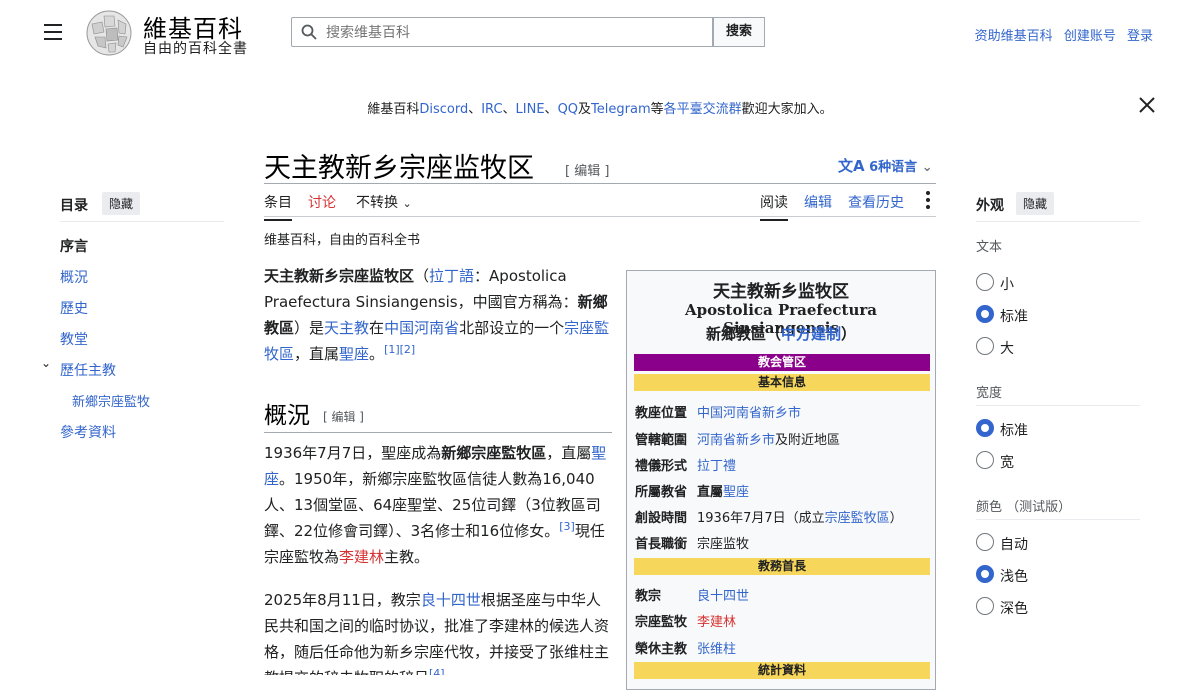  Describe the element at coordinates (1147, 105) in the screenshot. I see `close-icon` at that location.